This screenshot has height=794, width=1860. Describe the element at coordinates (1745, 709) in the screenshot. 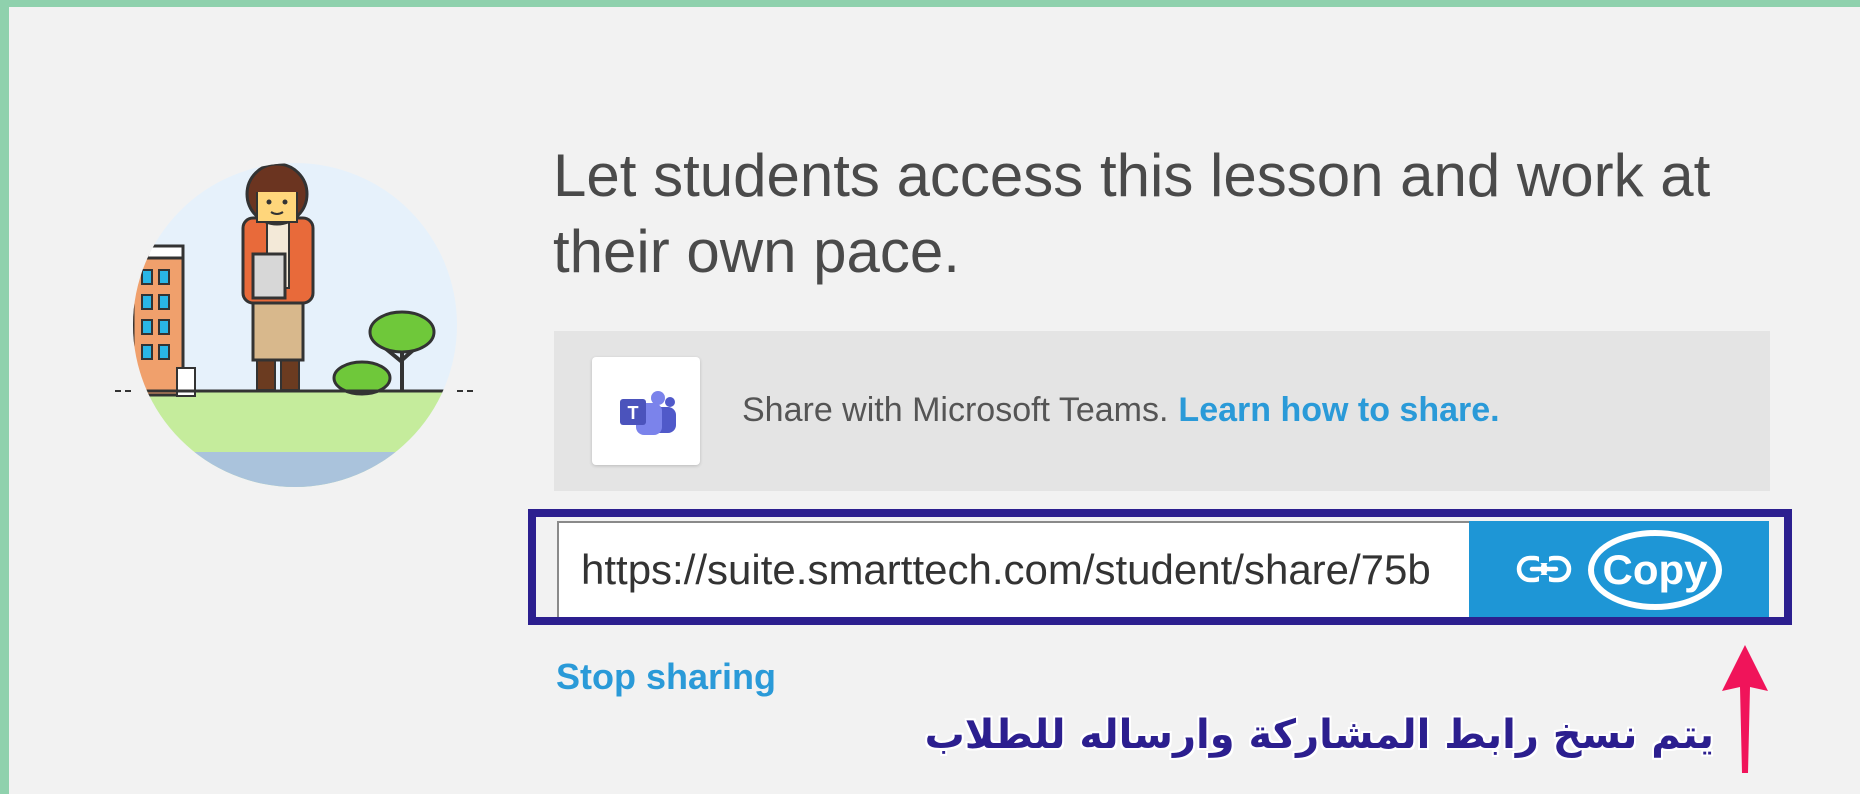

I see `arrow-up-icon` at that location.